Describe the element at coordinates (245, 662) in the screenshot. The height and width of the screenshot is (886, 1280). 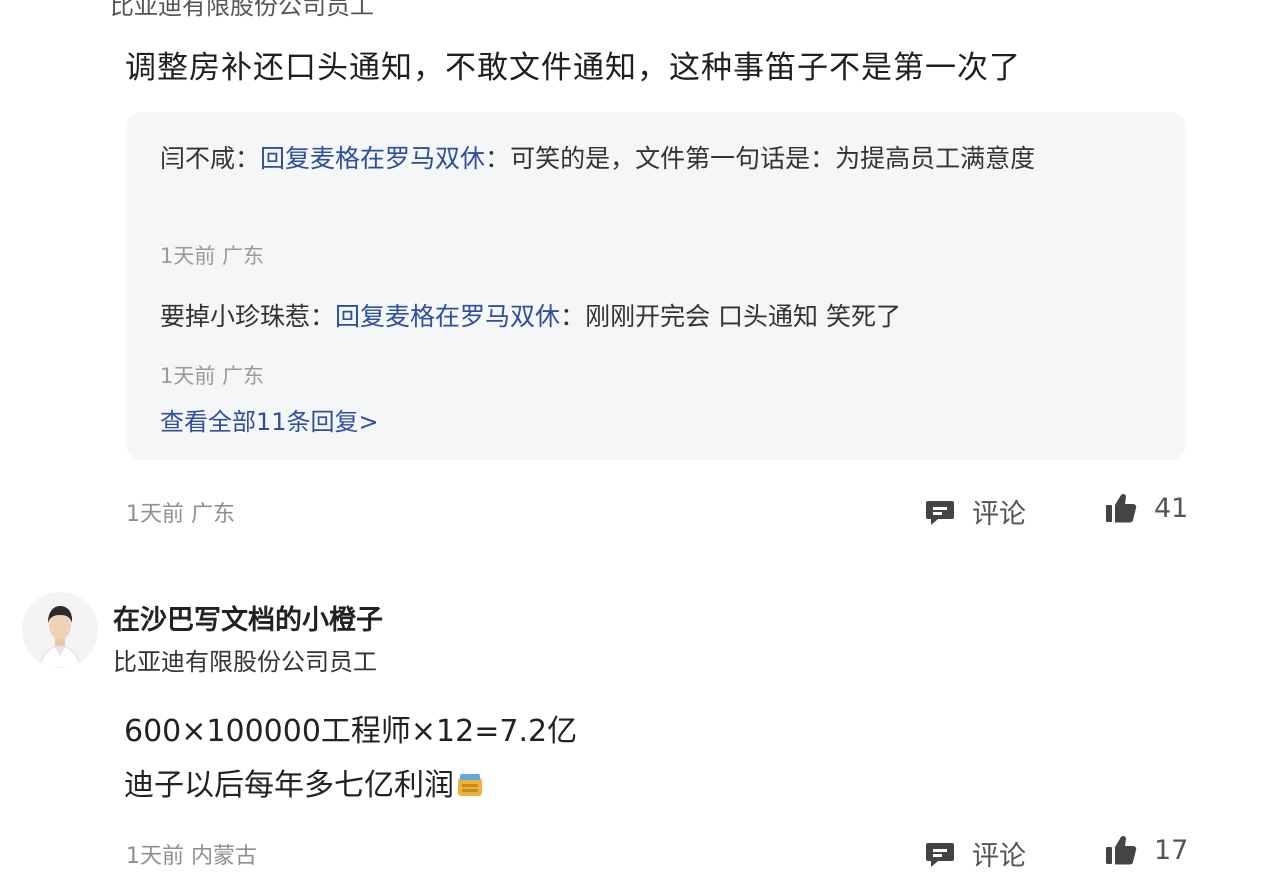
I see `author-org: 比亚迪有限股份公司员工` at that location.